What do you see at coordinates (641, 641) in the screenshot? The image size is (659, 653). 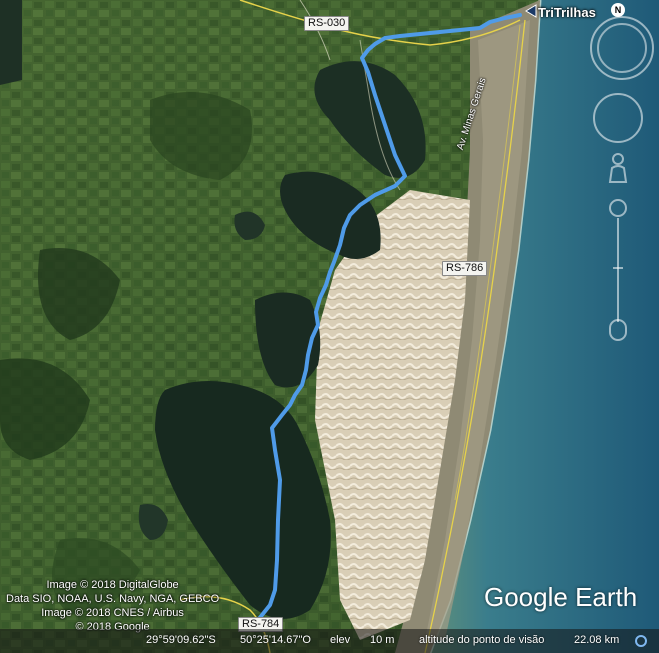 I see `loading-circle-icon` at bounding box center [641, 641].